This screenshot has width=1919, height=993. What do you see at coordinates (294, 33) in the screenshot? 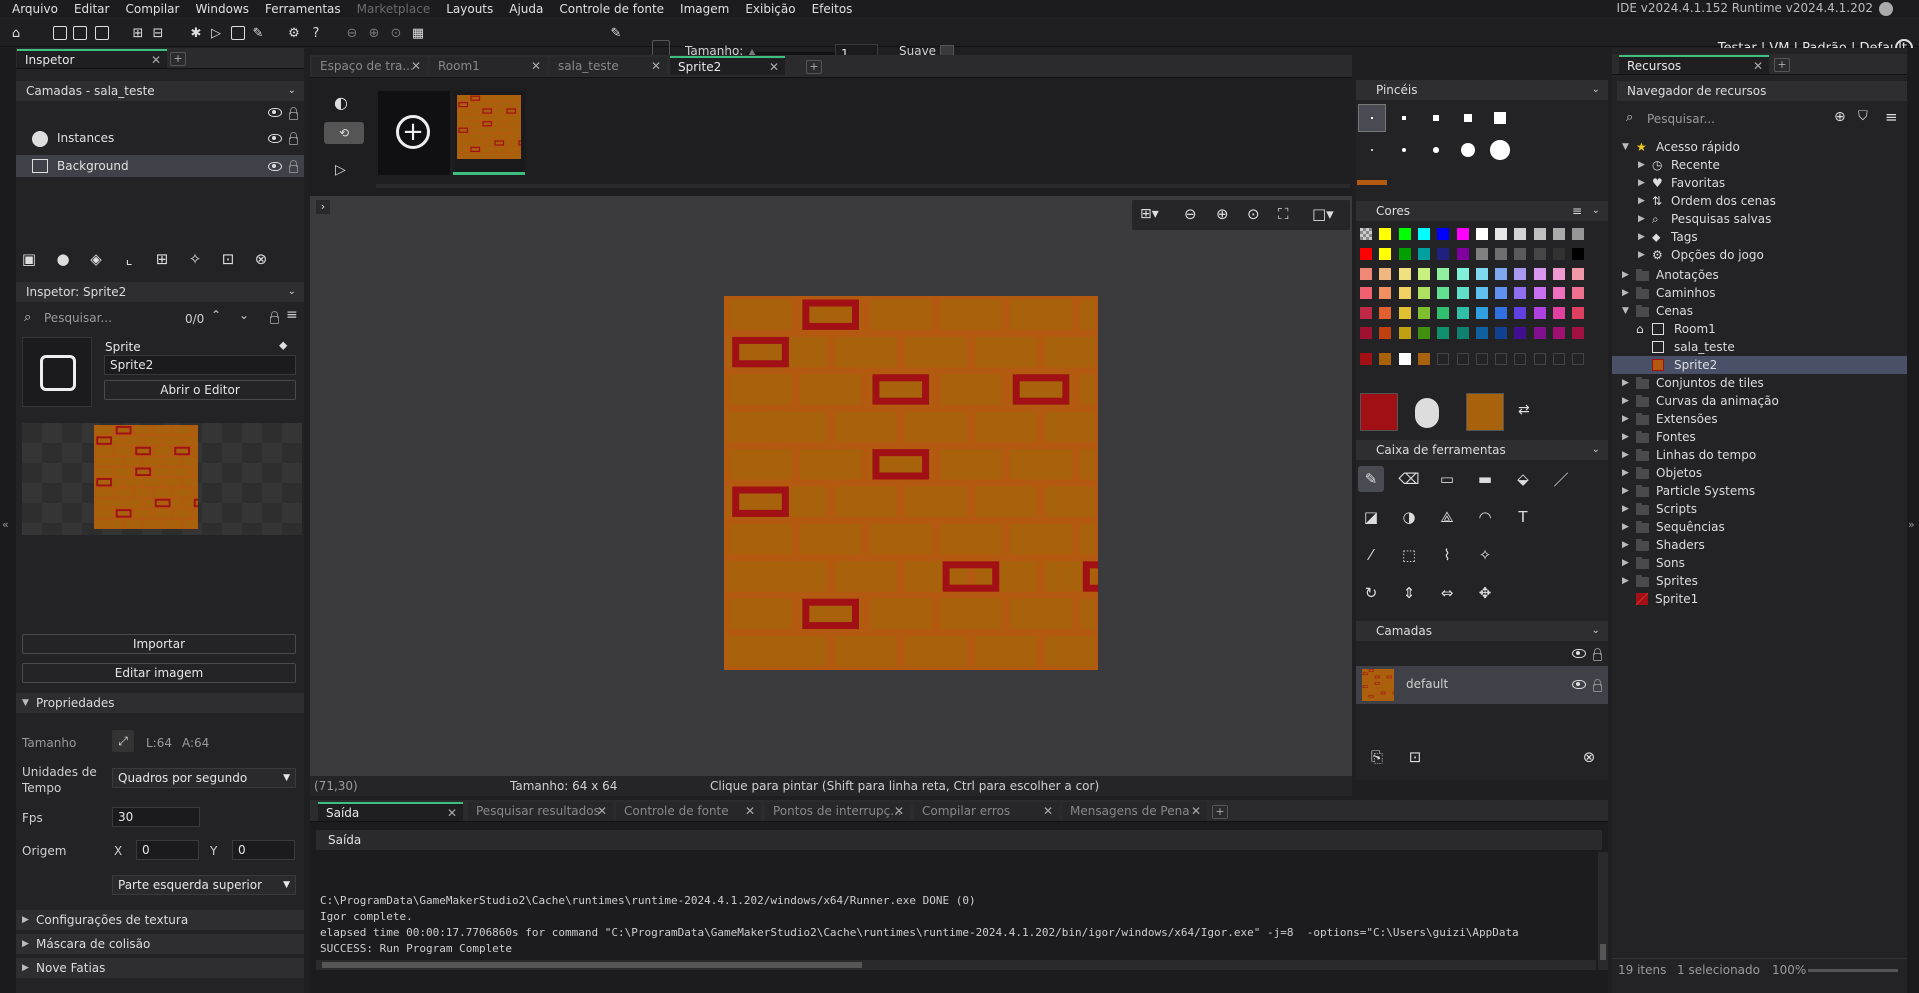
I see `preferences-icon: ⚙` at bounding box center [294, 33].